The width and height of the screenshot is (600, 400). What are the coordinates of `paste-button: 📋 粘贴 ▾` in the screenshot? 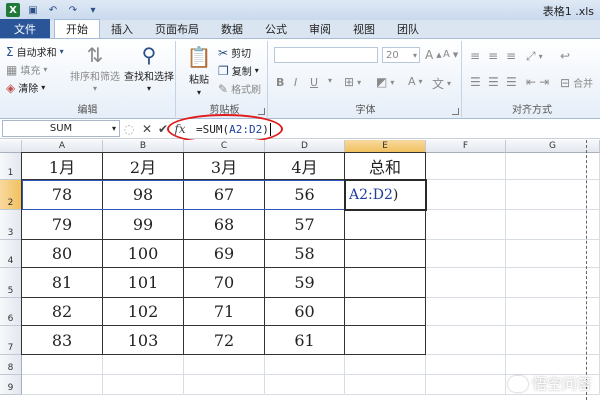 It's located at (199, 71).